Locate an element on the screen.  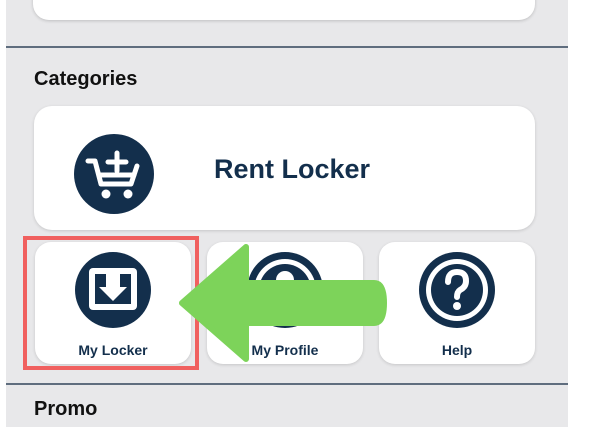
help-label: Help is located at coordinates (457, 350).